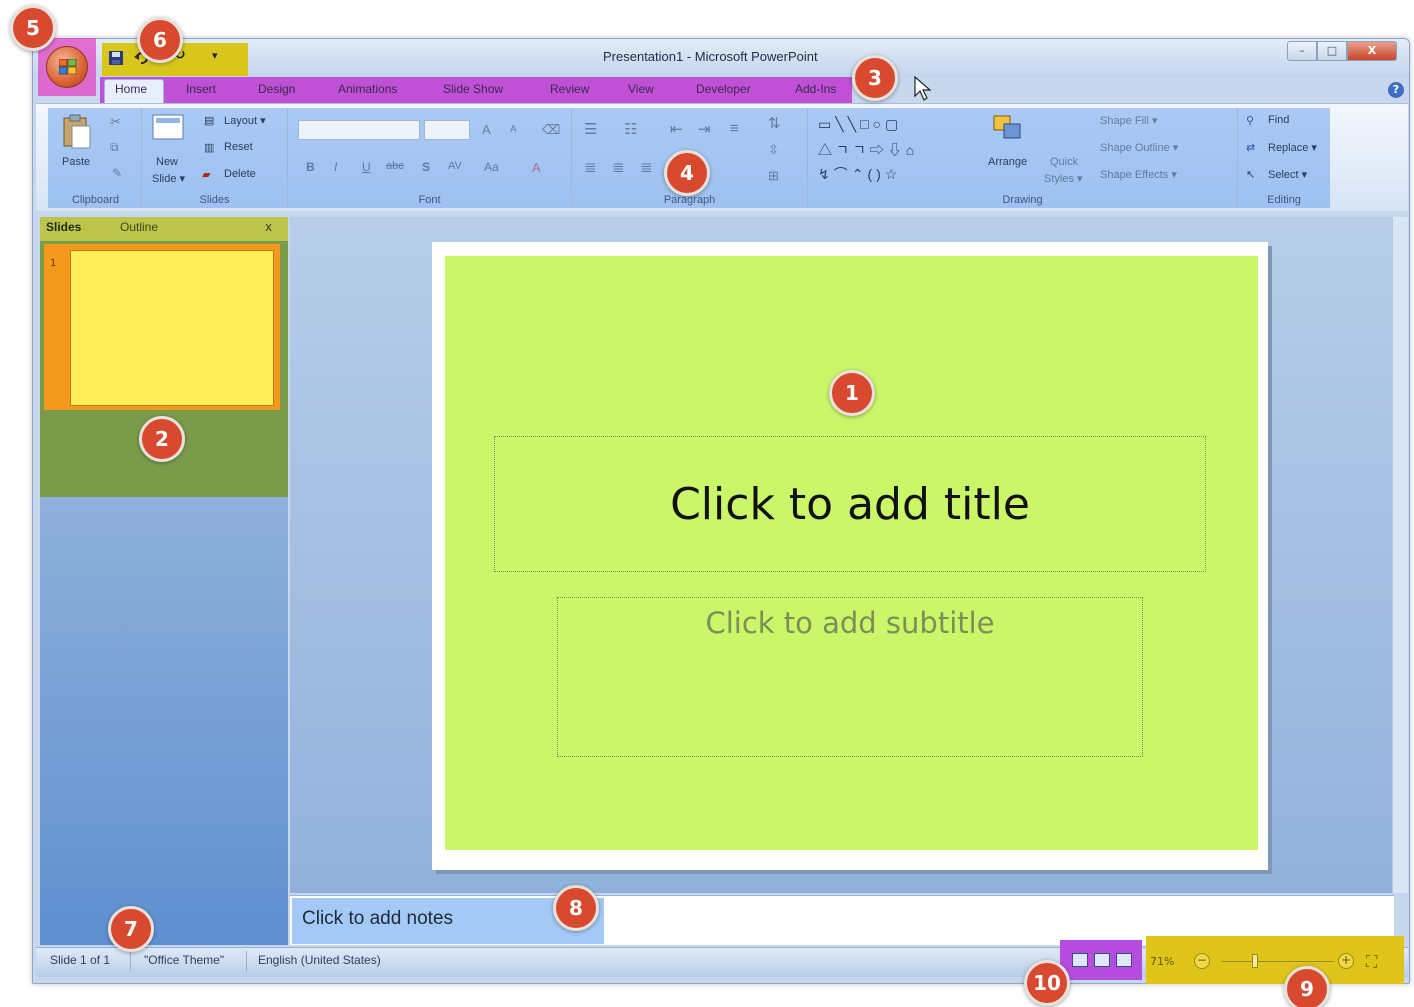  What do you see at coordinates (641, 89) in the screenshot?
I see `tab-view: View` at bounding box center [641, 89].